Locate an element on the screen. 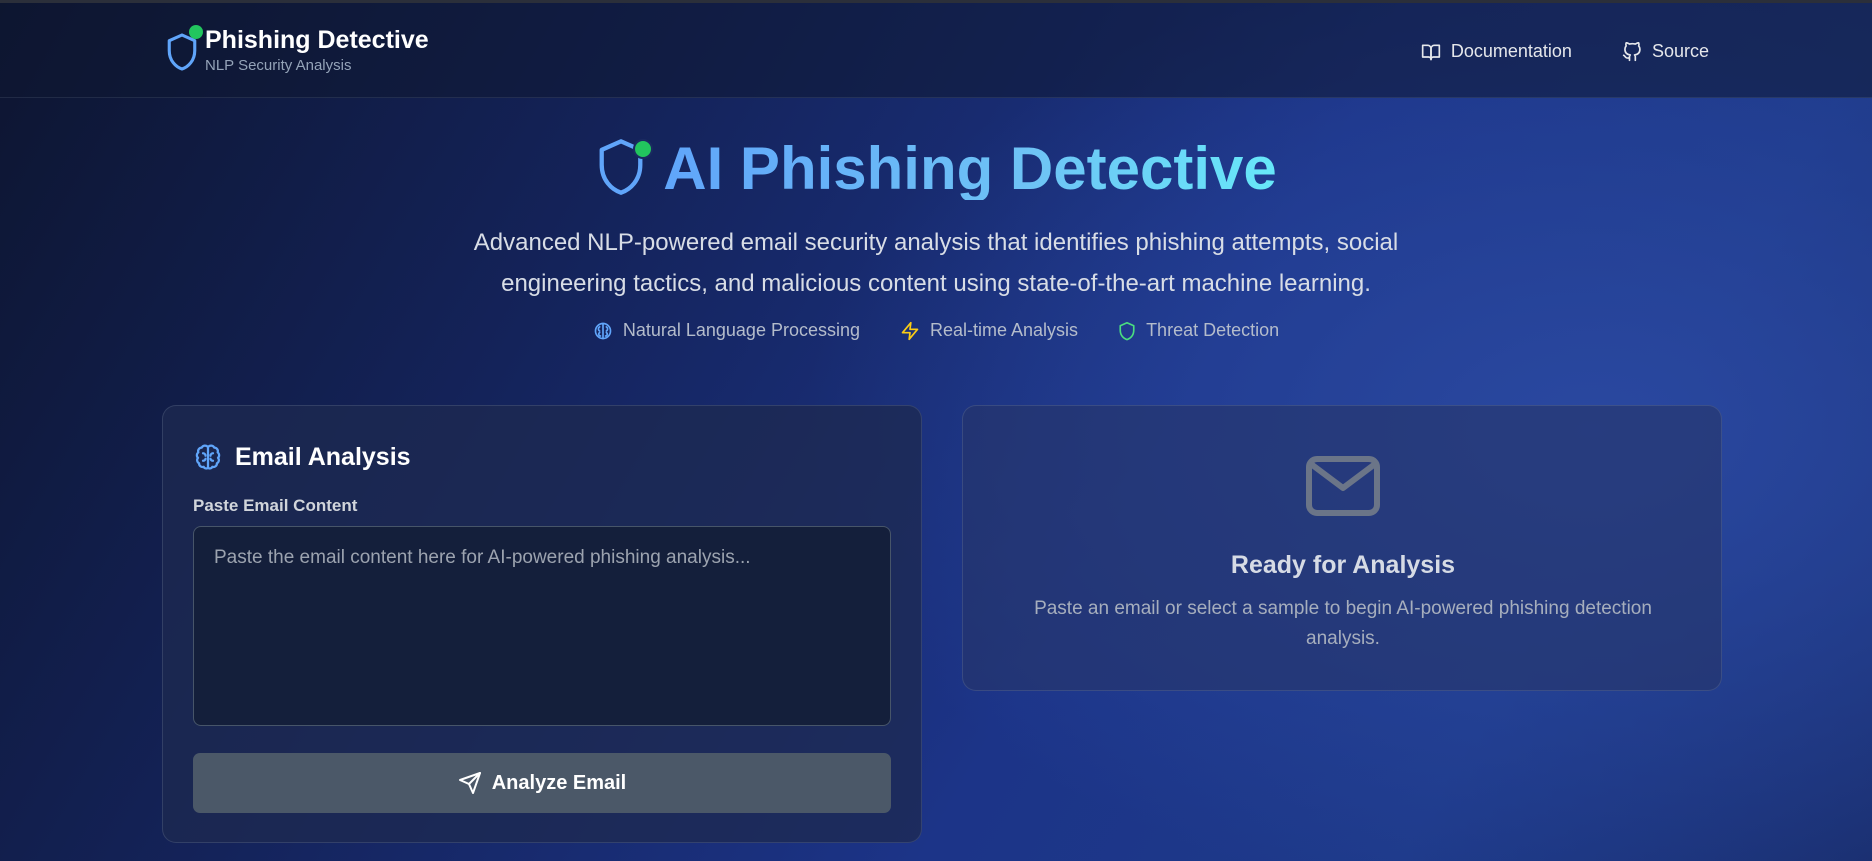 This screenshot has width=1872, height=861. mail-icon is located at coordinates (1343, 488).